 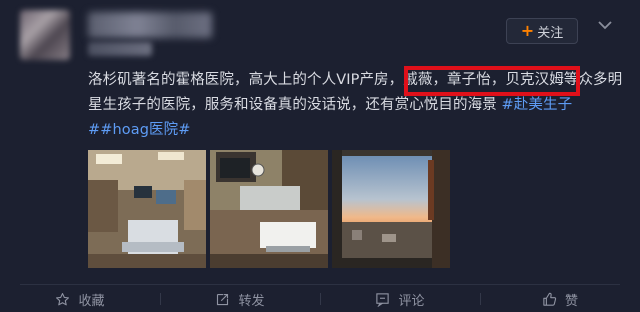 What do you see at coordinates (150, 25) in the screenshot?
I see `username-blurred` at bounding box center [150, 25].